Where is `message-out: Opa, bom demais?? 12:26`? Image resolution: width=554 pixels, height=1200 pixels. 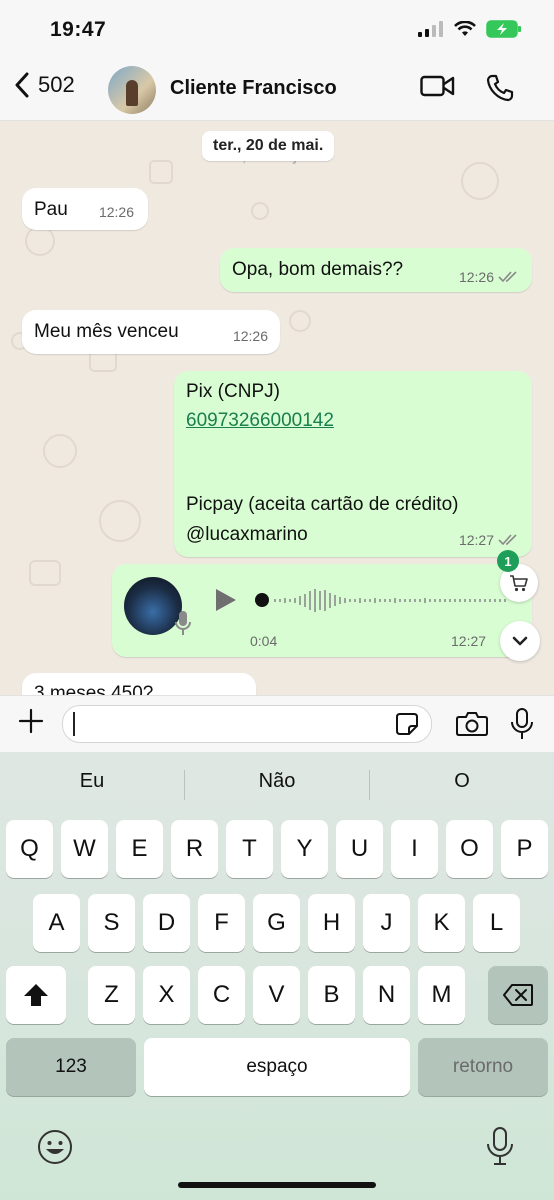 message-out: Opa, bom demais?? 12:26 is located at coordinates (376, 270).